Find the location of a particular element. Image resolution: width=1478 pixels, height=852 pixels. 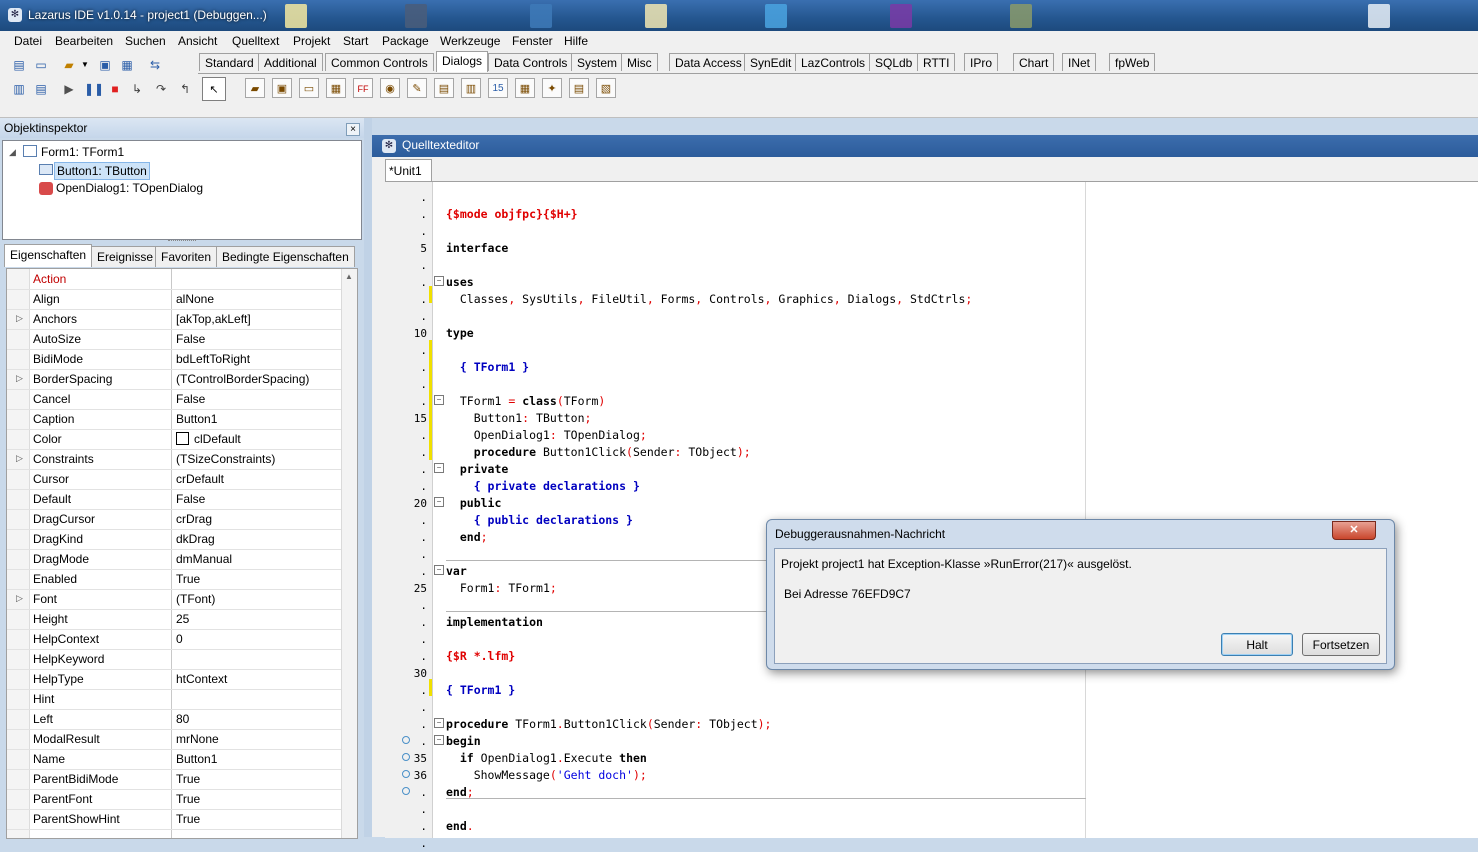

print-setup-dialog-icon: ✦ is located at coordinates (552, 88).